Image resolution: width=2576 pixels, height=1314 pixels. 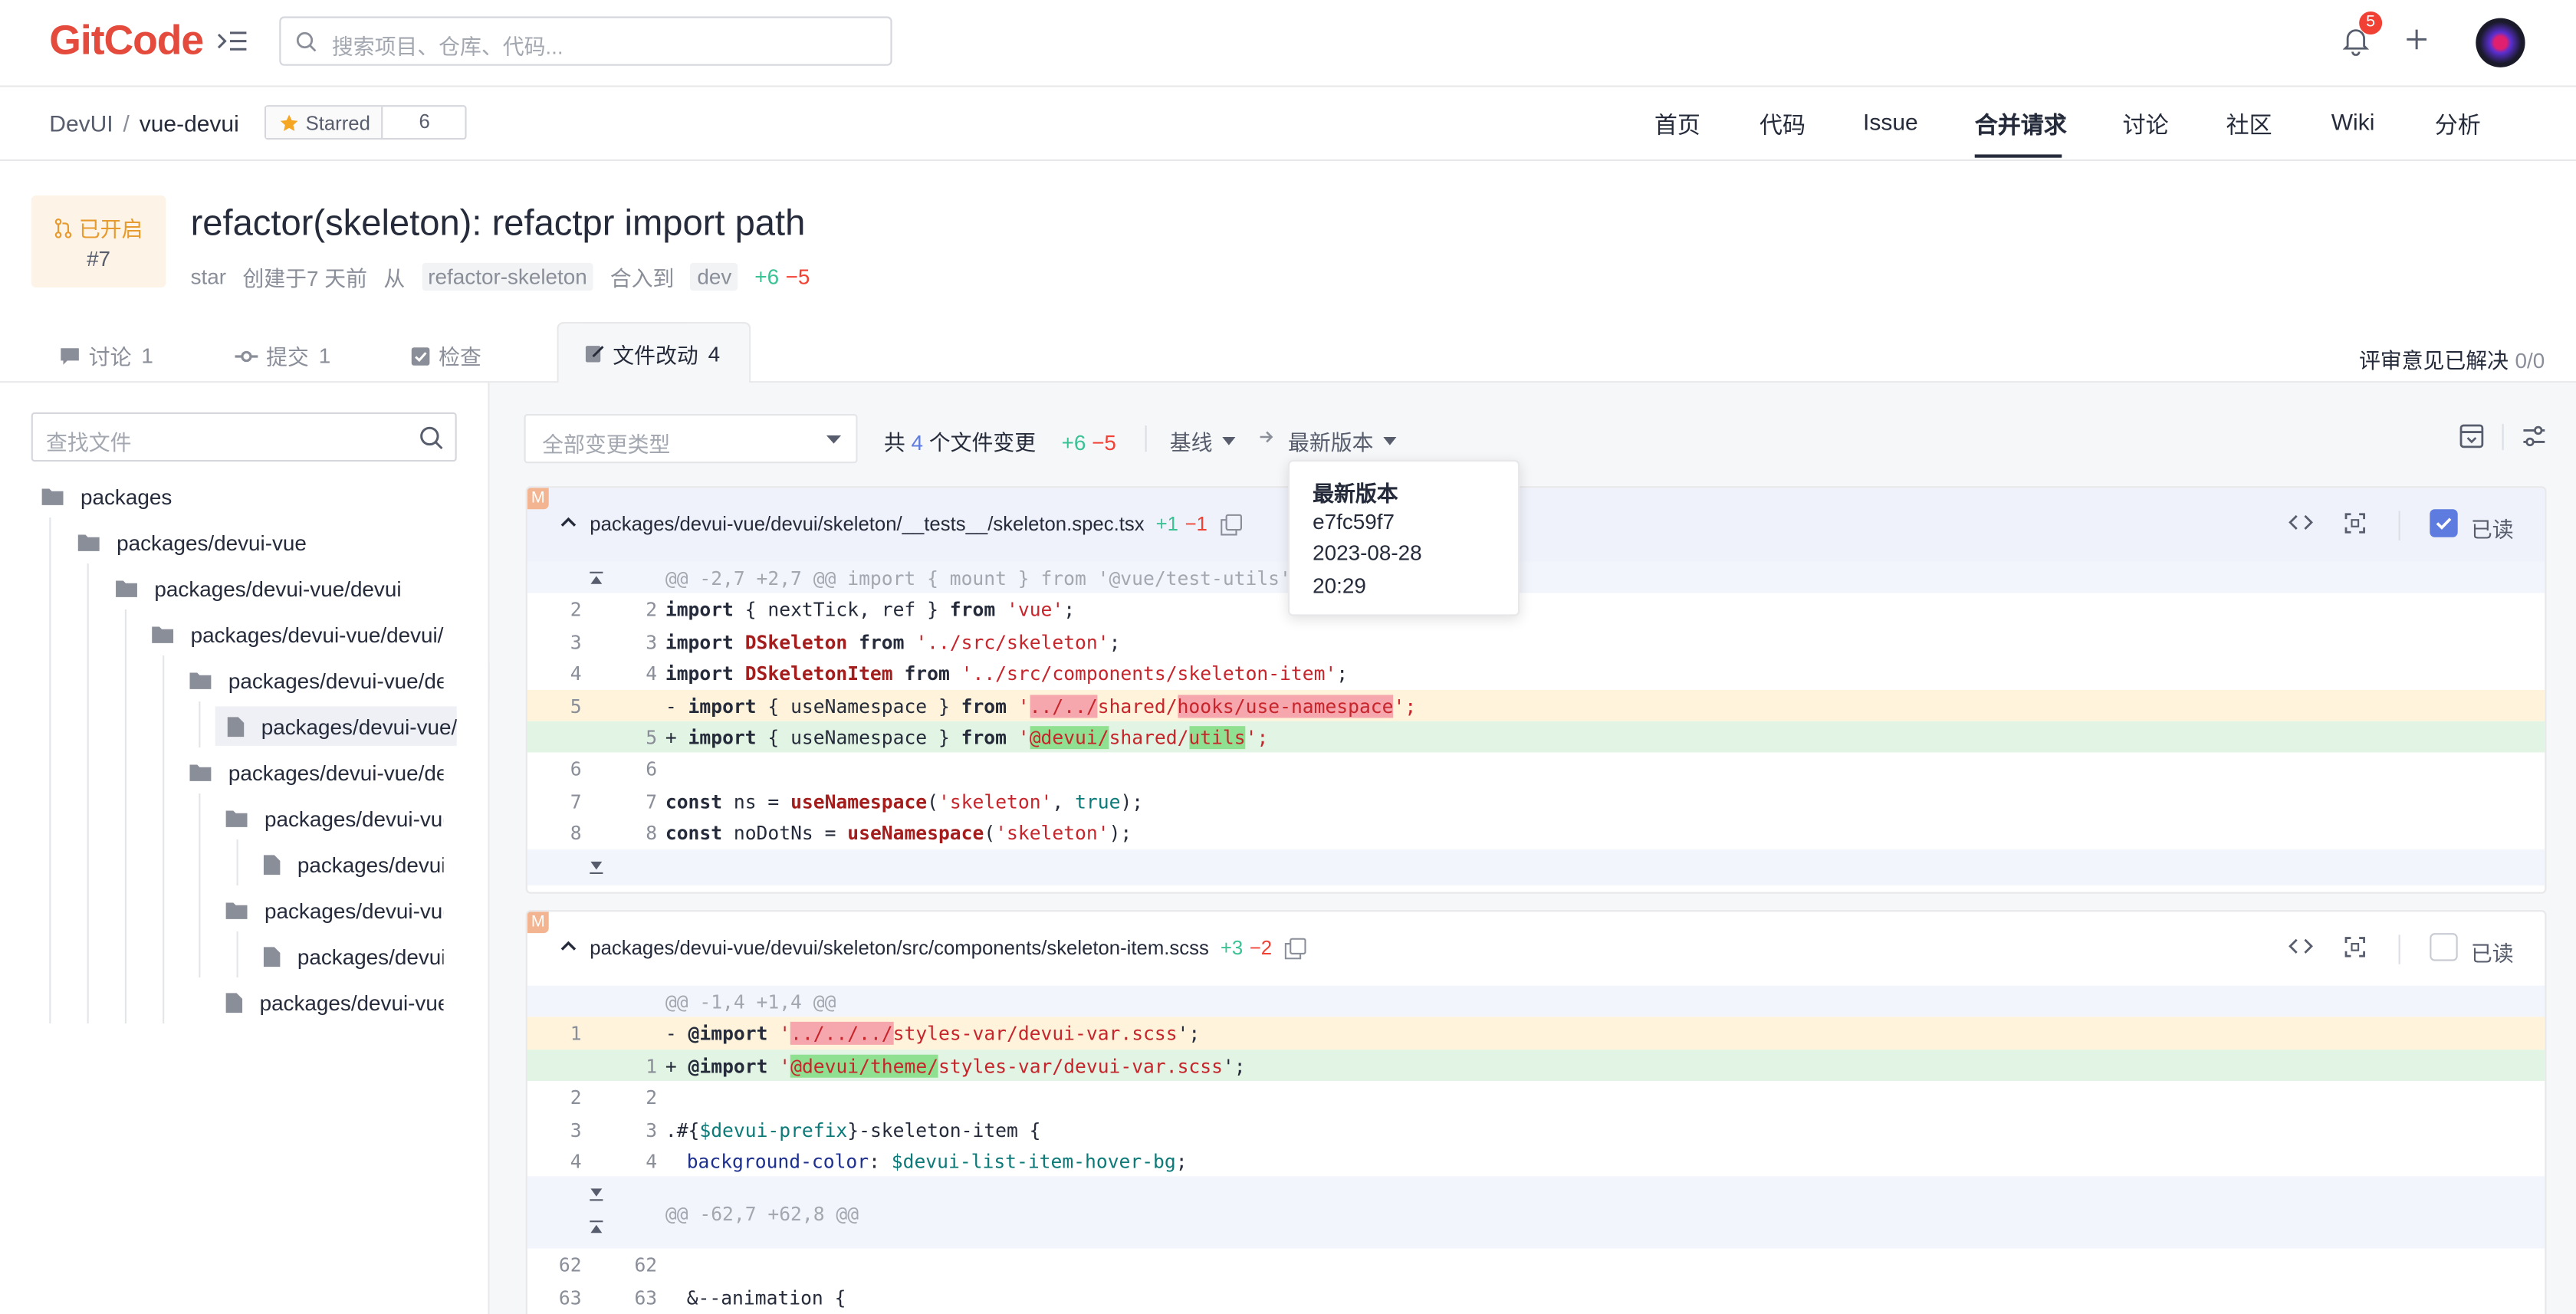 What do you see at coordinates (652, 1066) in the screenshot?
I see `new-line-number: 1` at bounding box center [652, 1066].